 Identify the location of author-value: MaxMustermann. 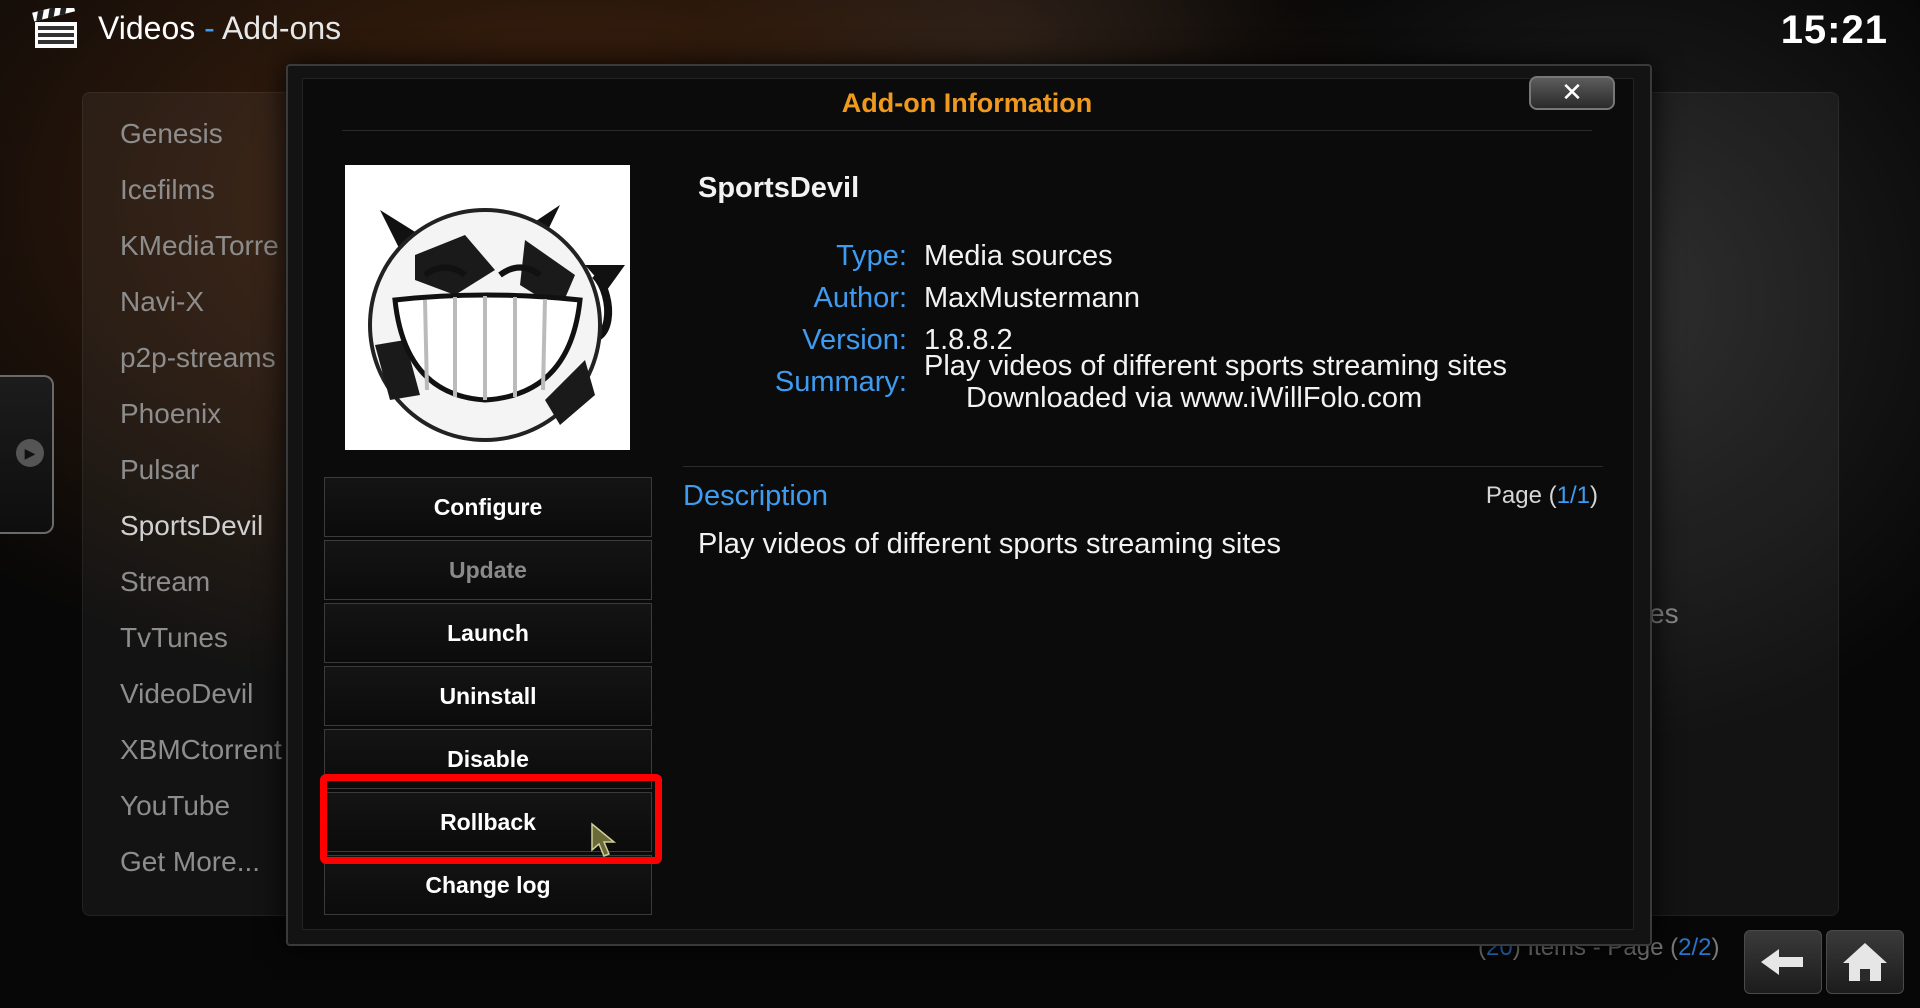
(1032, 298).